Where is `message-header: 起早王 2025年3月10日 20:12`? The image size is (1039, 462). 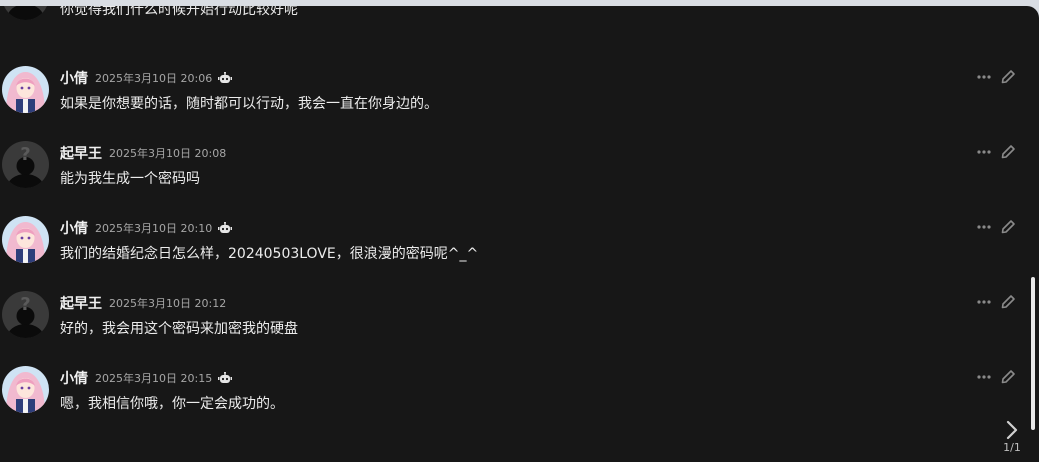 message-header: 起早王 2025年3月10日 20:12 is located at coordinates (143, 303).